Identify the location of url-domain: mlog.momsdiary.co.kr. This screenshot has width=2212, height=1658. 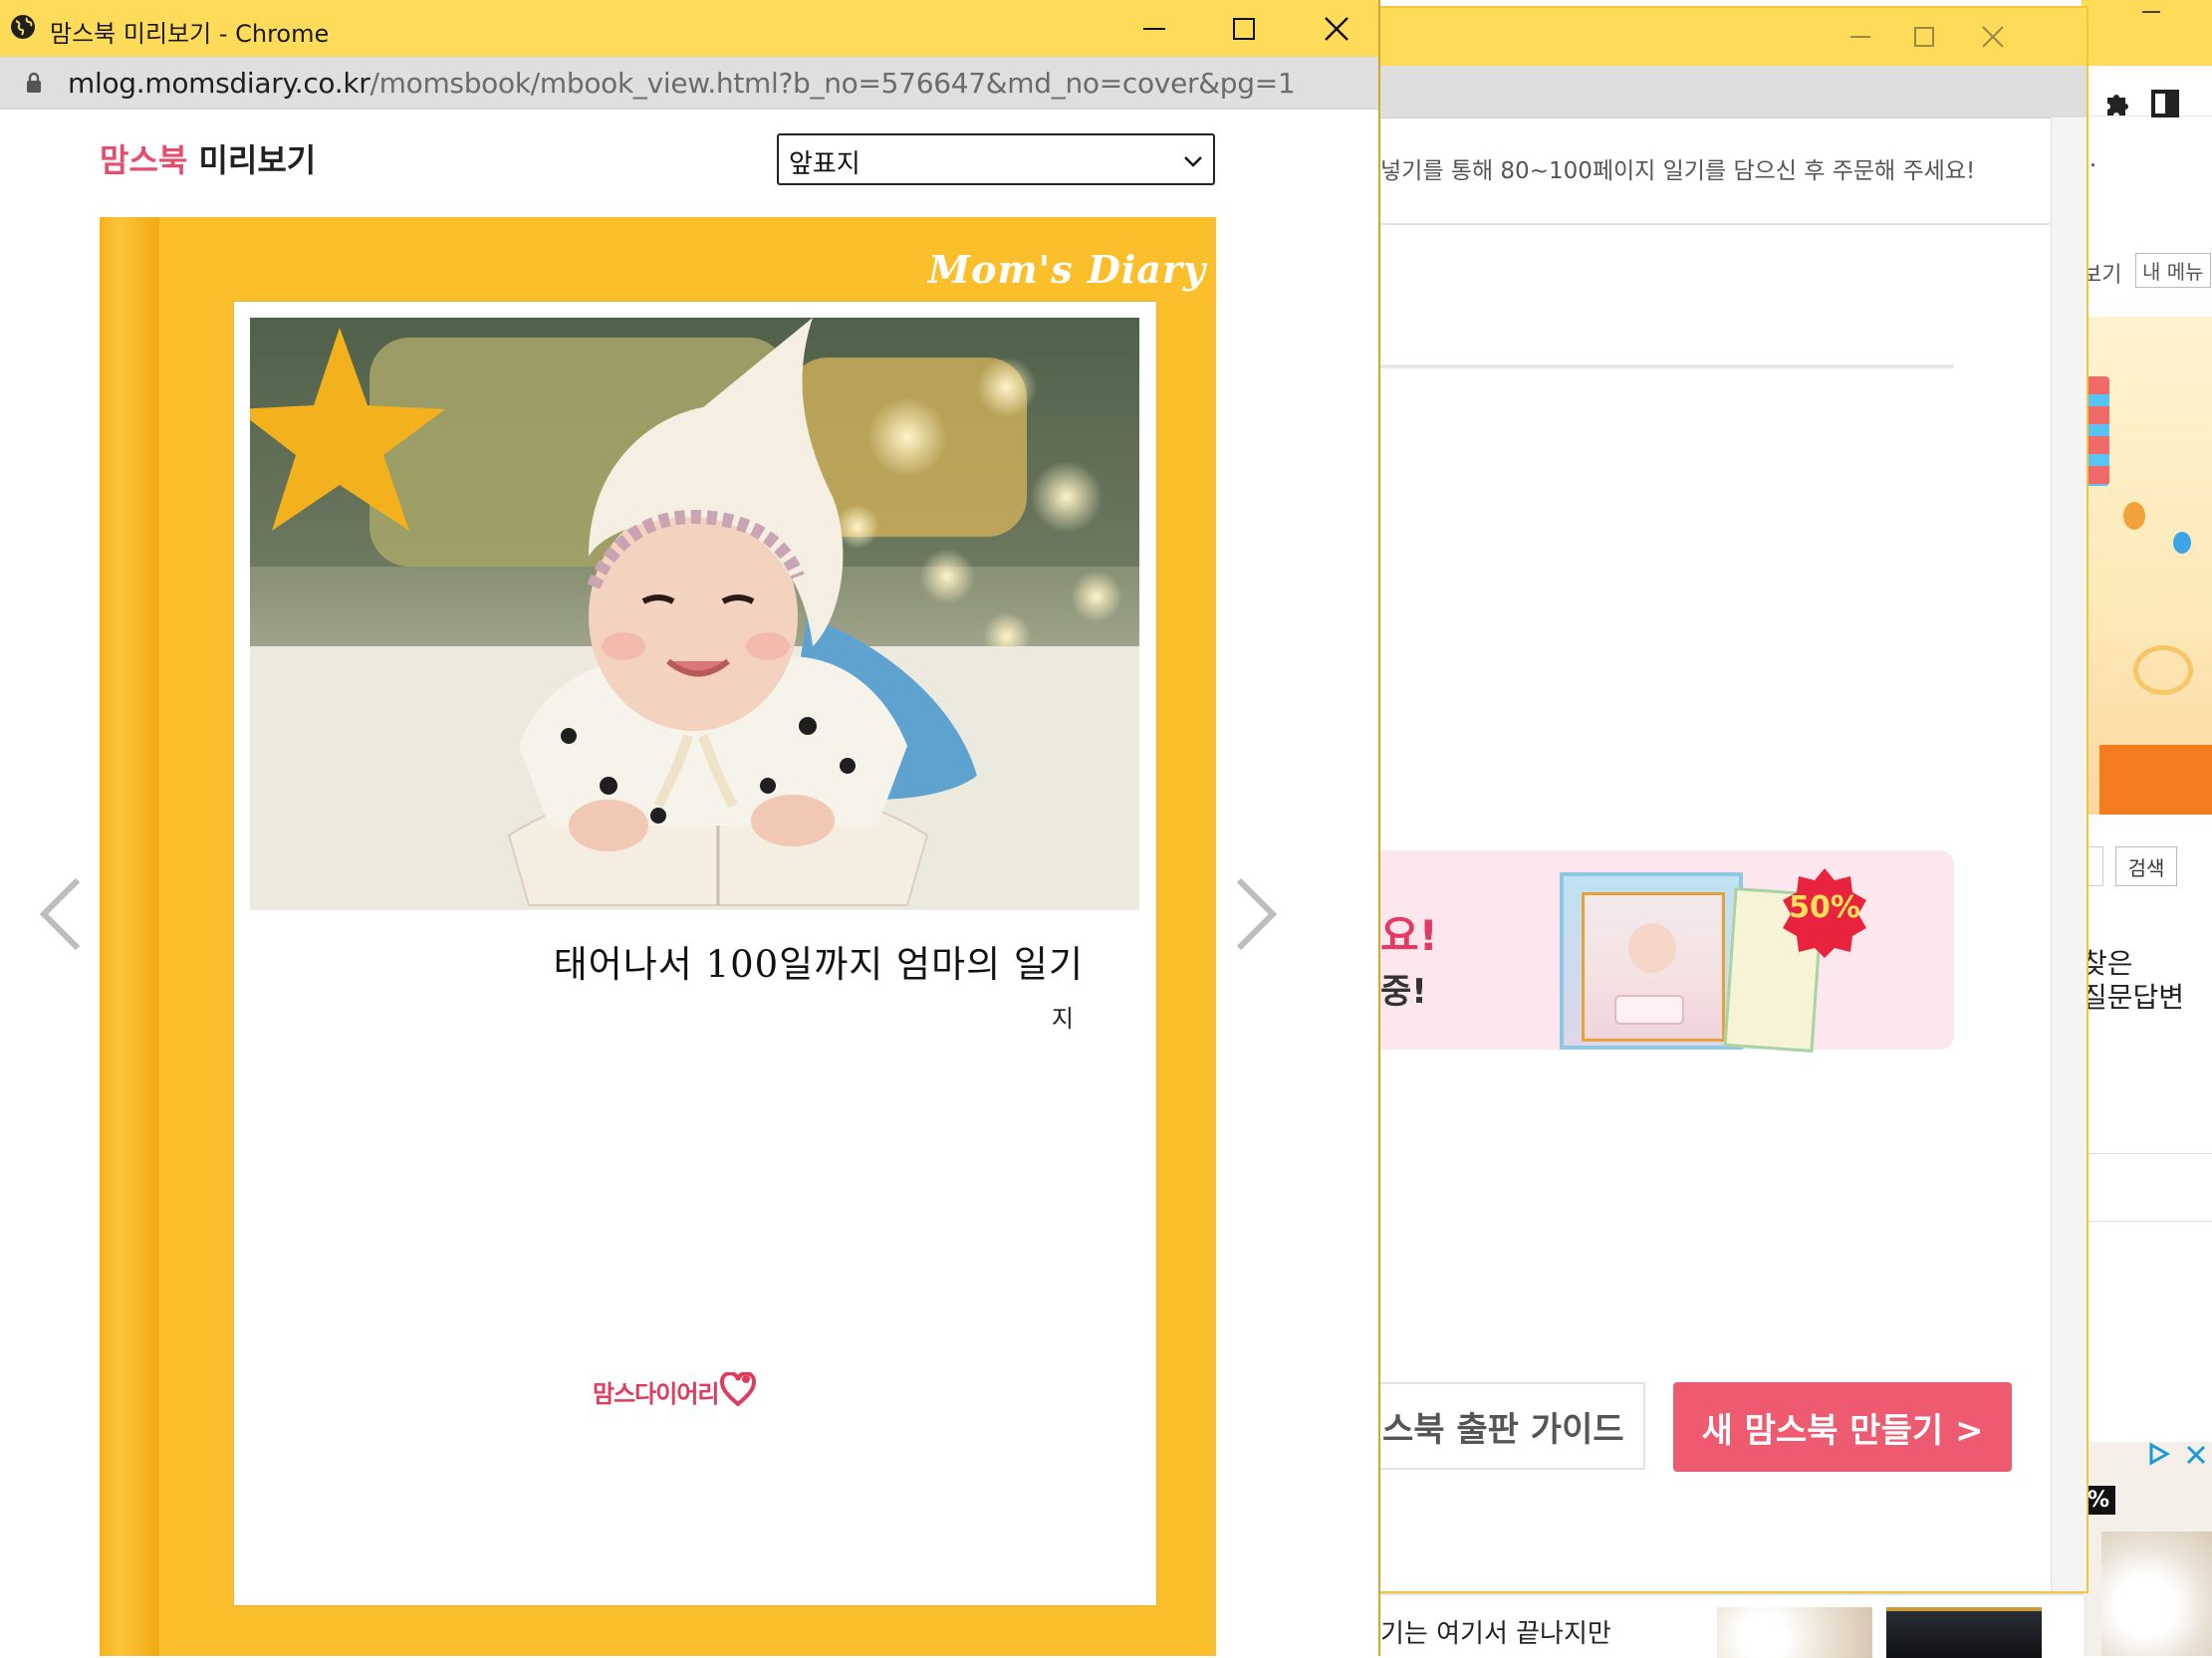
(219, 83).